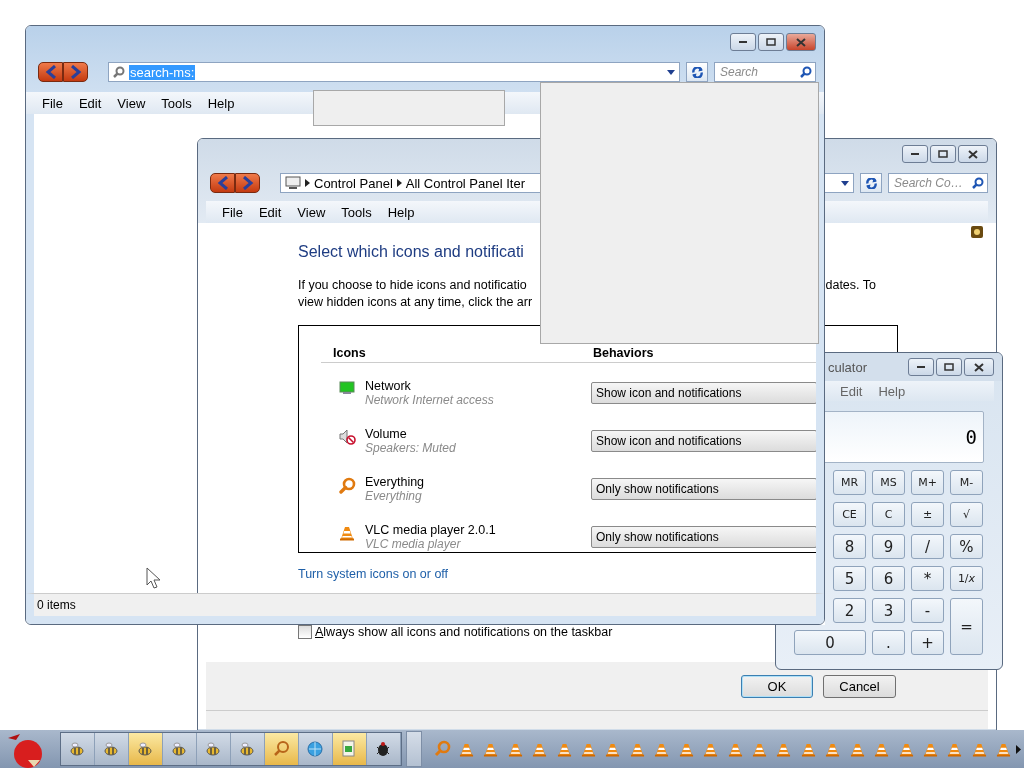 This screenshot has height=768, width=1024. What do you see at coordinates (927, 642) in the screenshot?
I see `calculator-key: +` at bounding box center [927, 642].